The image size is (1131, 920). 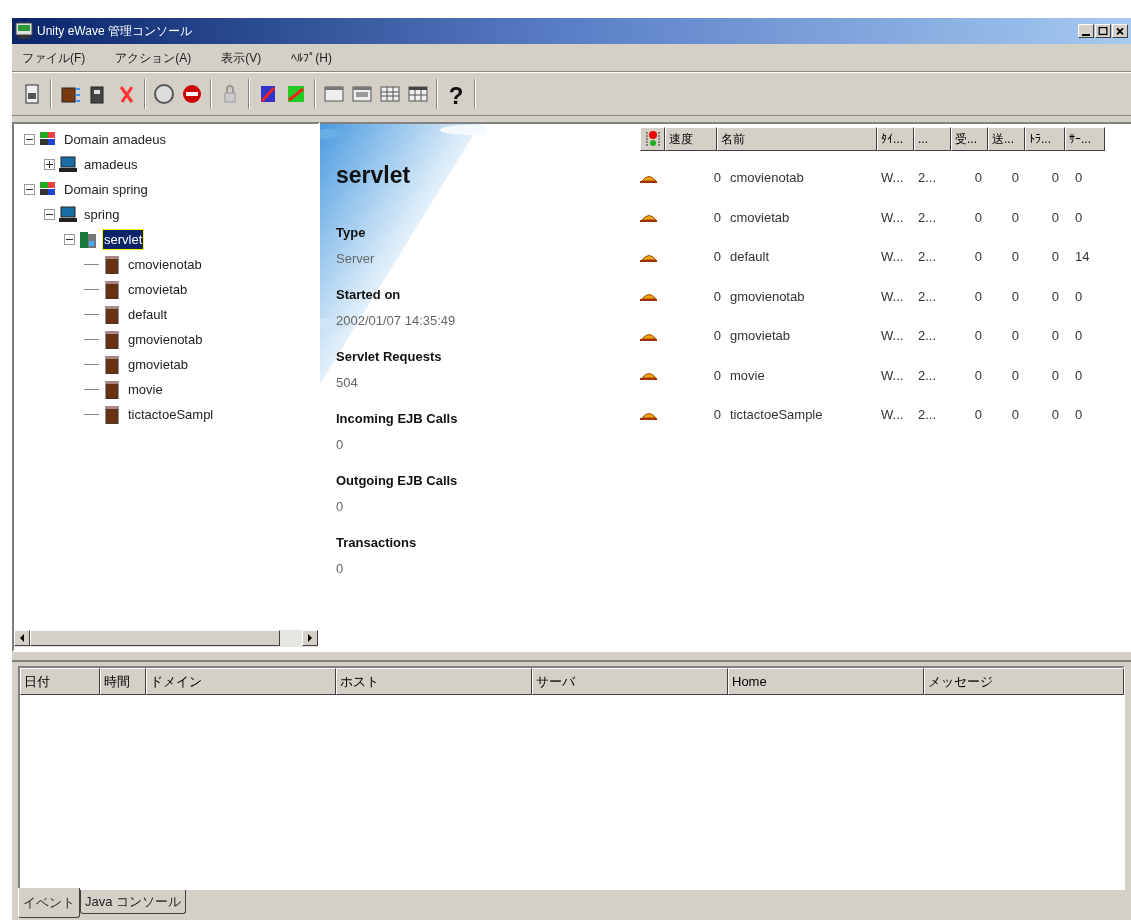 I want to click on right-arrow-icon, so click(x=310, y=638).